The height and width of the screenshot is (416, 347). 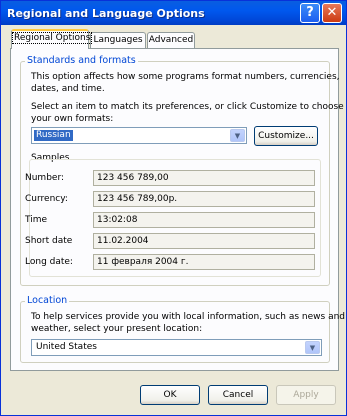 I want to click on help-icon: ?, so click(x=310, y=12).